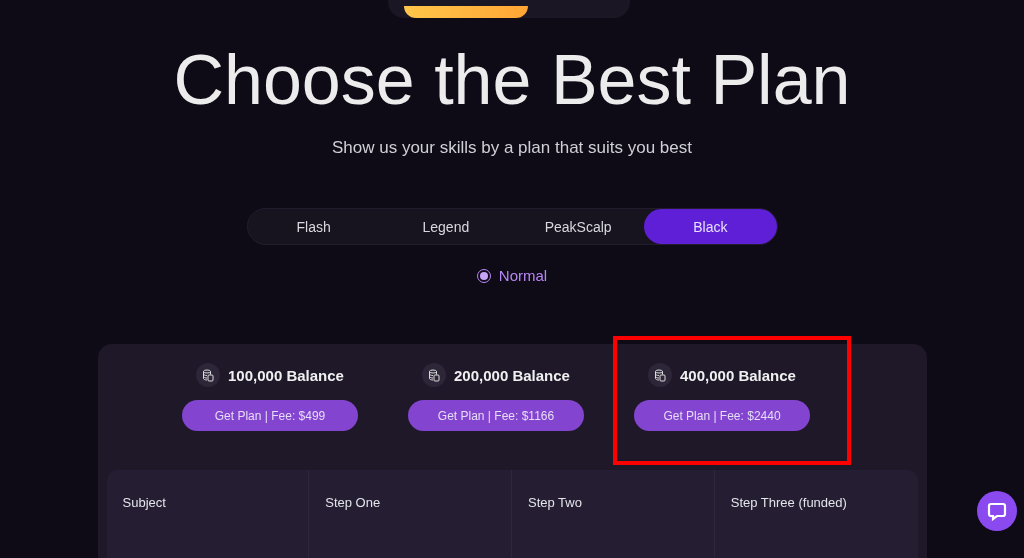  I want to click on column-header: Step One, so click(410, 514).